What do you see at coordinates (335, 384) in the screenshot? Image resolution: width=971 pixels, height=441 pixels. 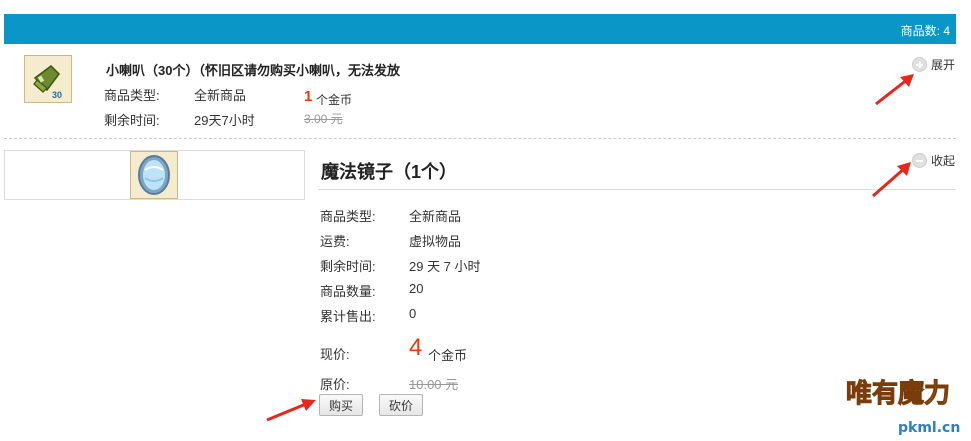 I see `original-price-label: 原价:` at bounding box center [335, 384].